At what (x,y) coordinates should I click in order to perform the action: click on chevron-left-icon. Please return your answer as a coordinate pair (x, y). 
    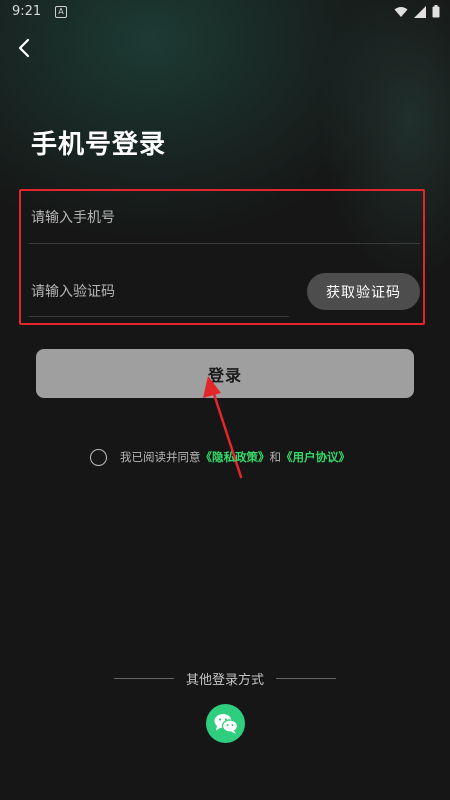
    Looking at the image, I should click on (24, 48).